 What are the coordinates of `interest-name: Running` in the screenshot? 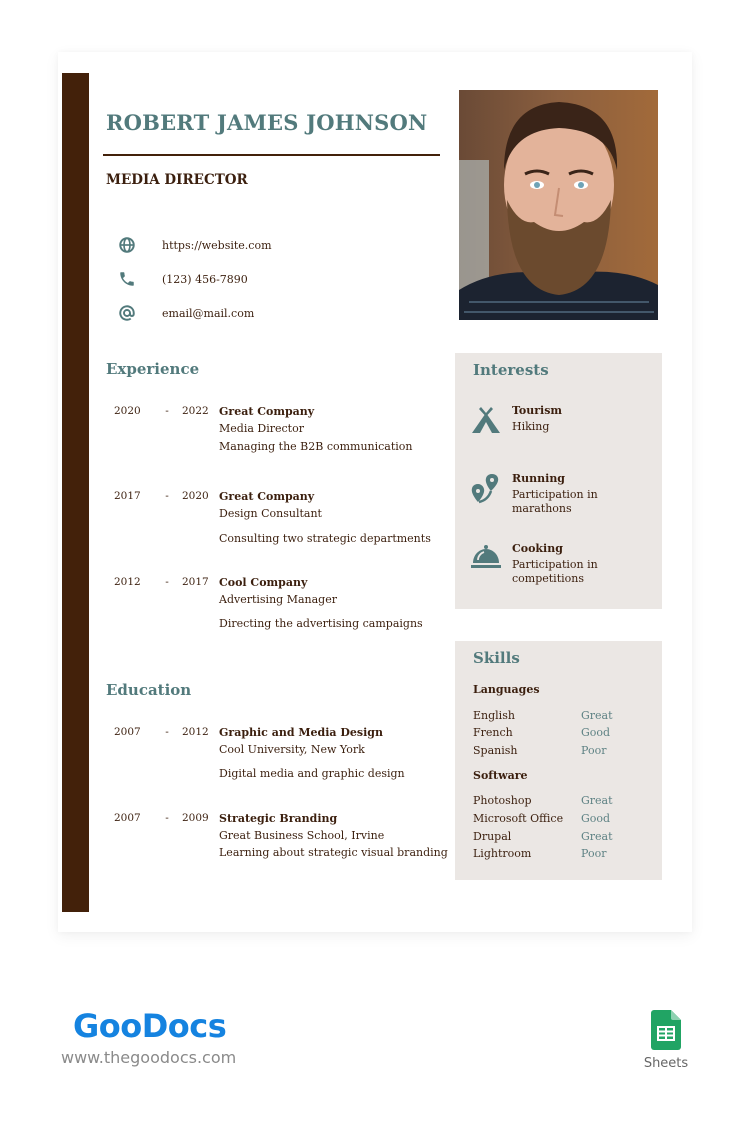 It's located at (539, 478).